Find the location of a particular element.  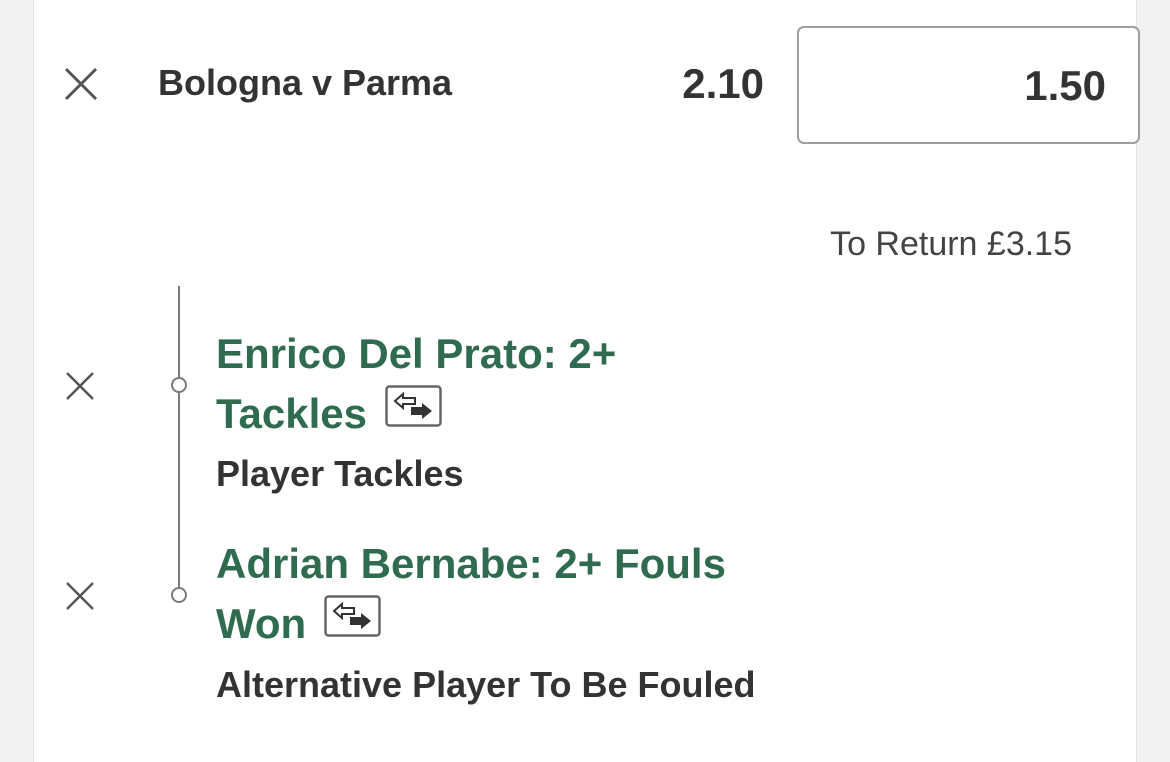

timeline-line is located at coordinates (179, 441).